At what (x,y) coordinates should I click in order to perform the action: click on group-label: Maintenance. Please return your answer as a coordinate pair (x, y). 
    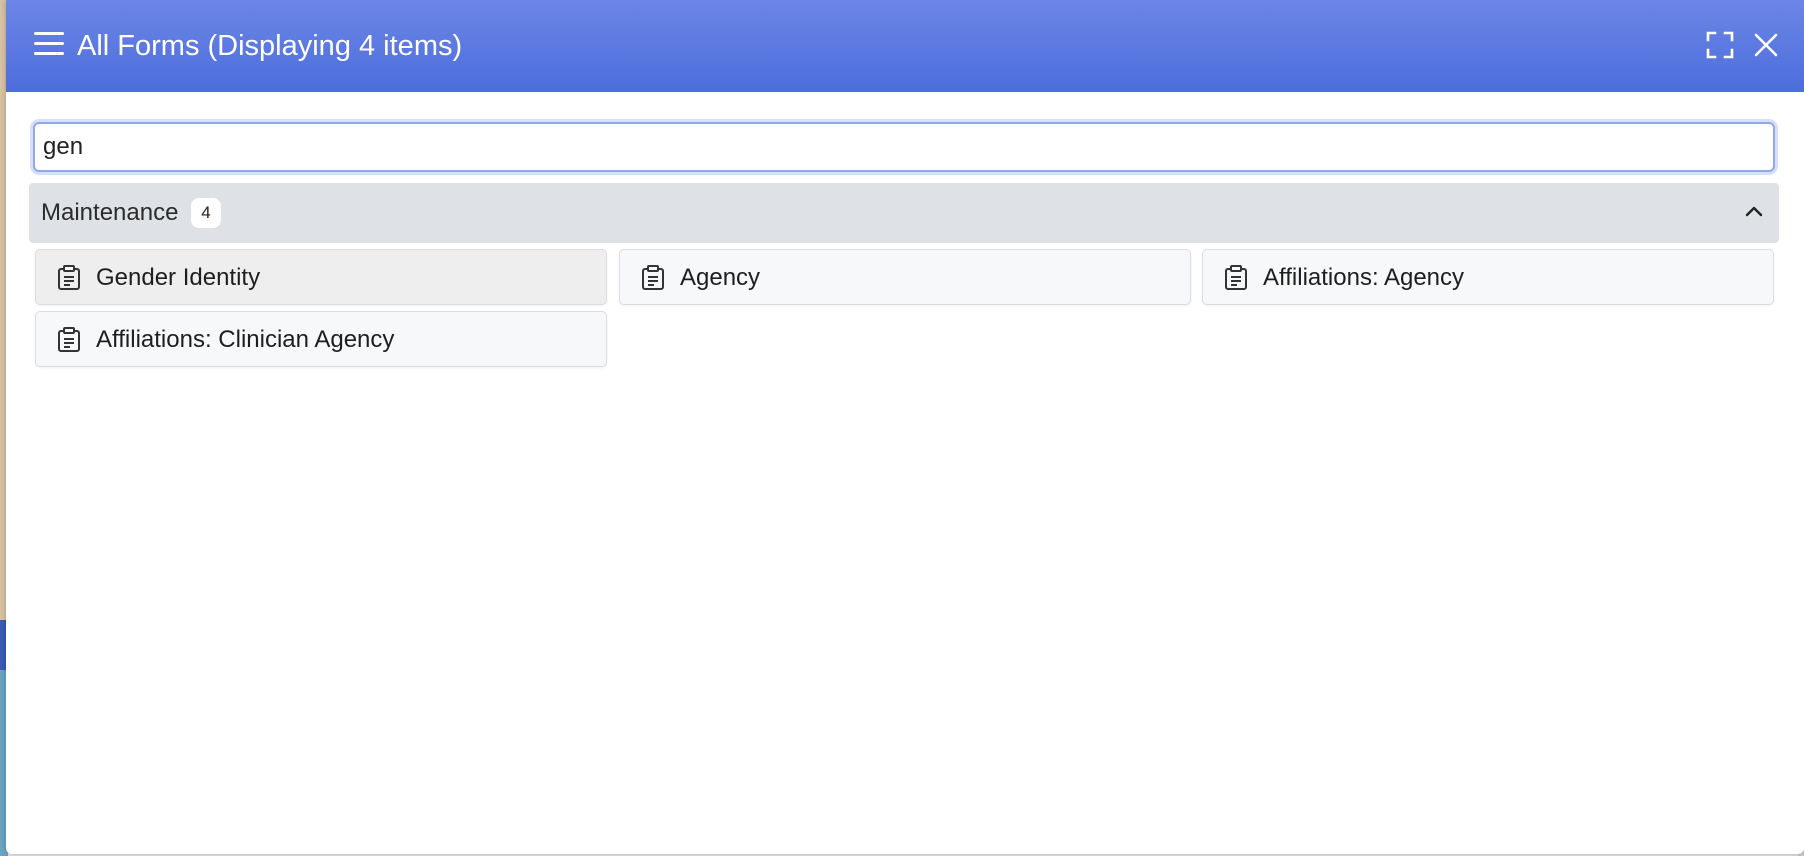
    Looking at the image, I should click on (110, 212).